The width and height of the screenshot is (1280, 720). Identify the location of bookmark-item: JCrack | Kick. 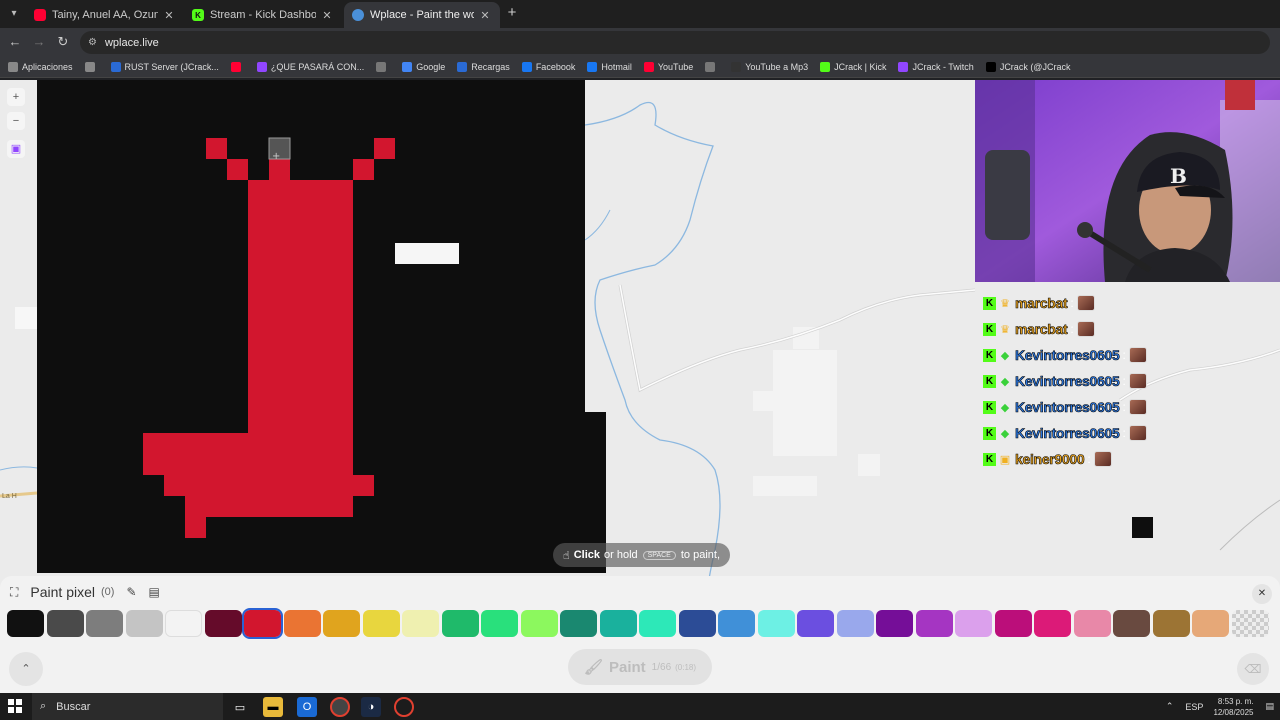
(853, 66).